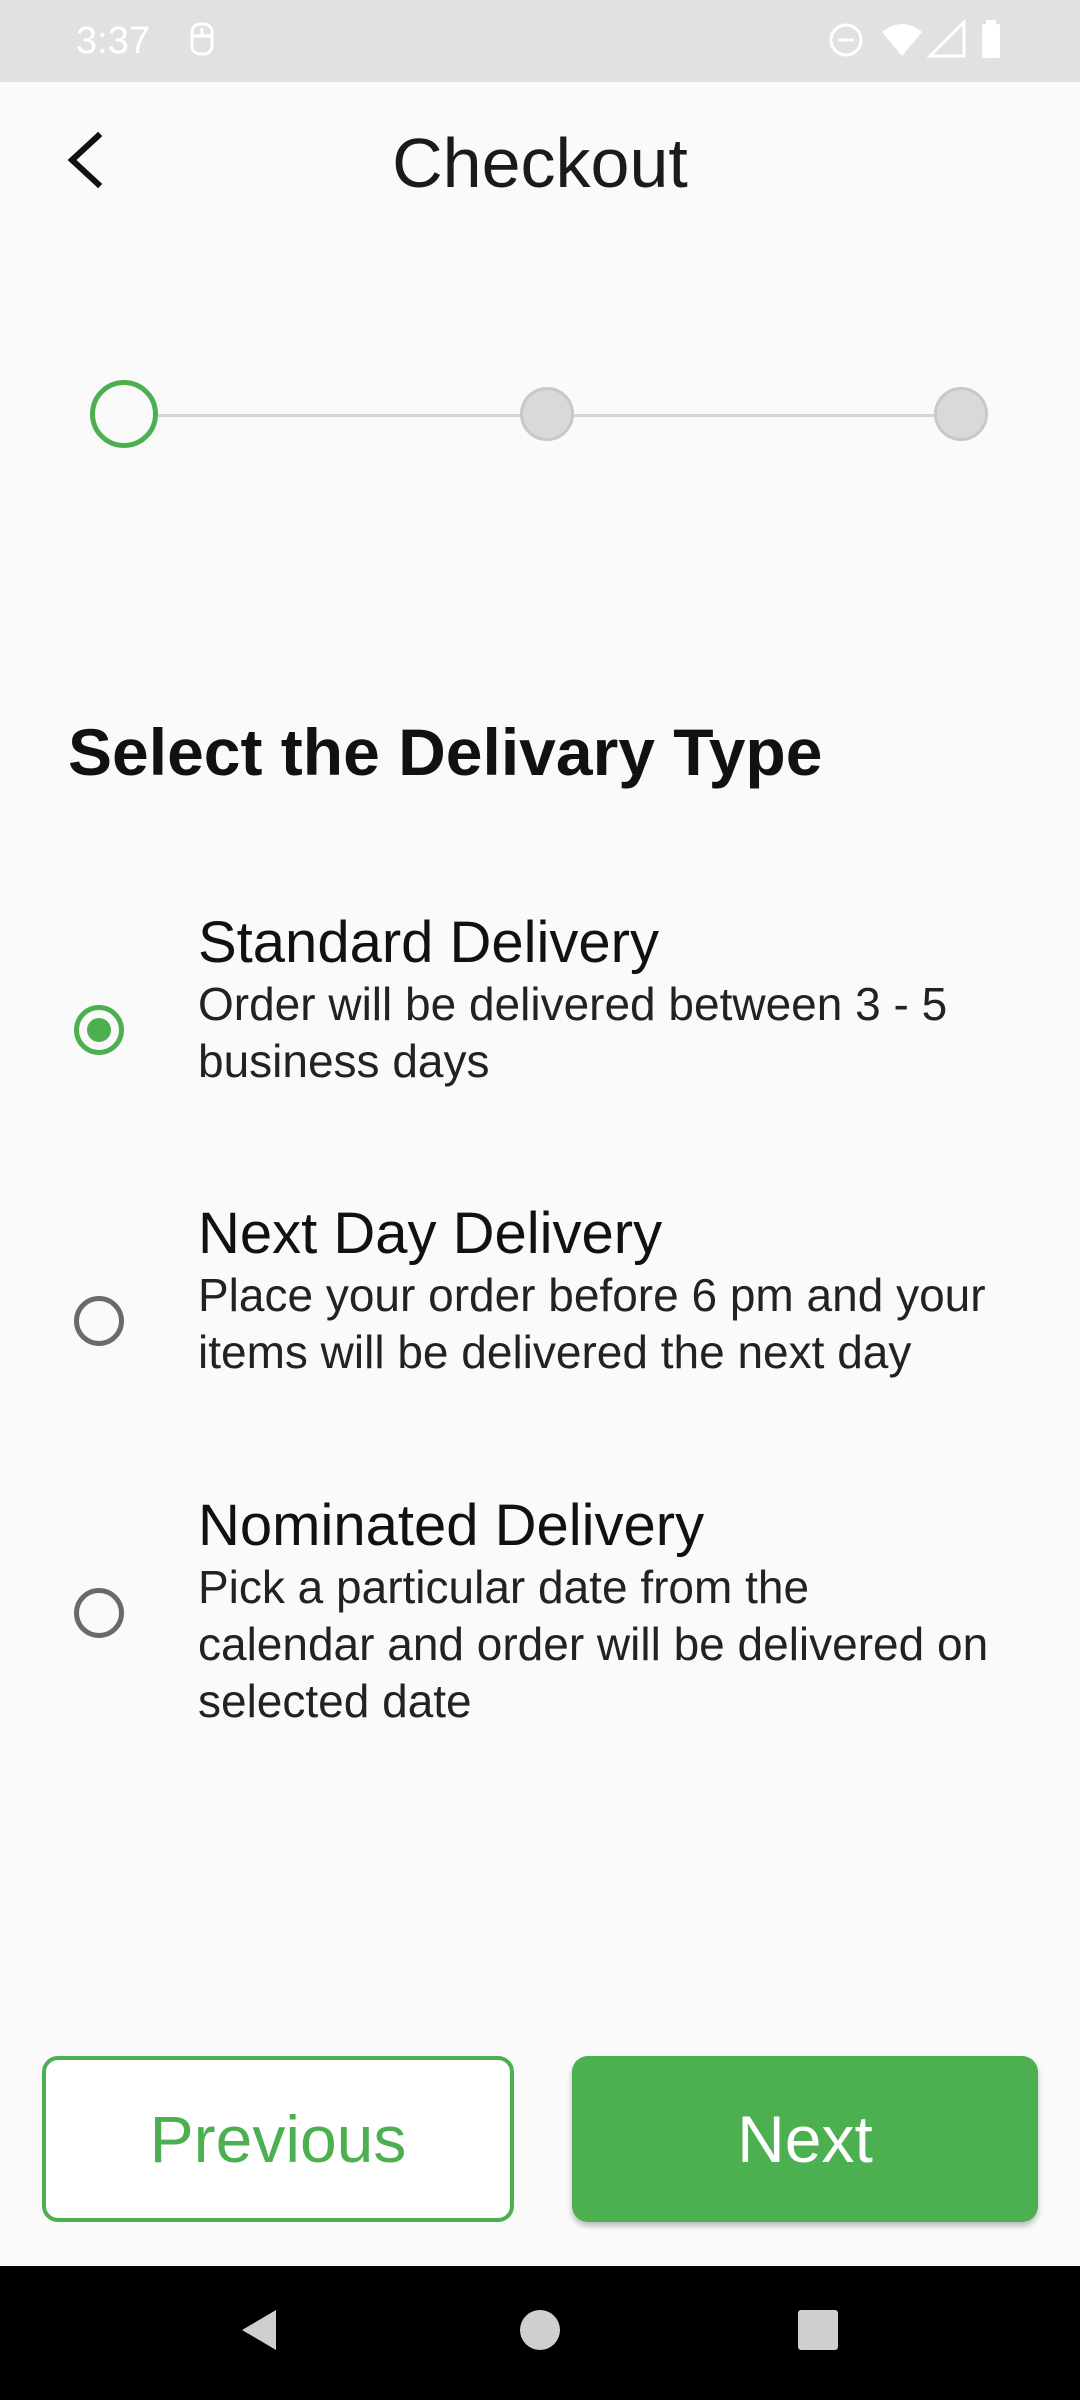 This screenshot has height=2400, width=1080. I want to click on step-1-current, so click(124, 414).